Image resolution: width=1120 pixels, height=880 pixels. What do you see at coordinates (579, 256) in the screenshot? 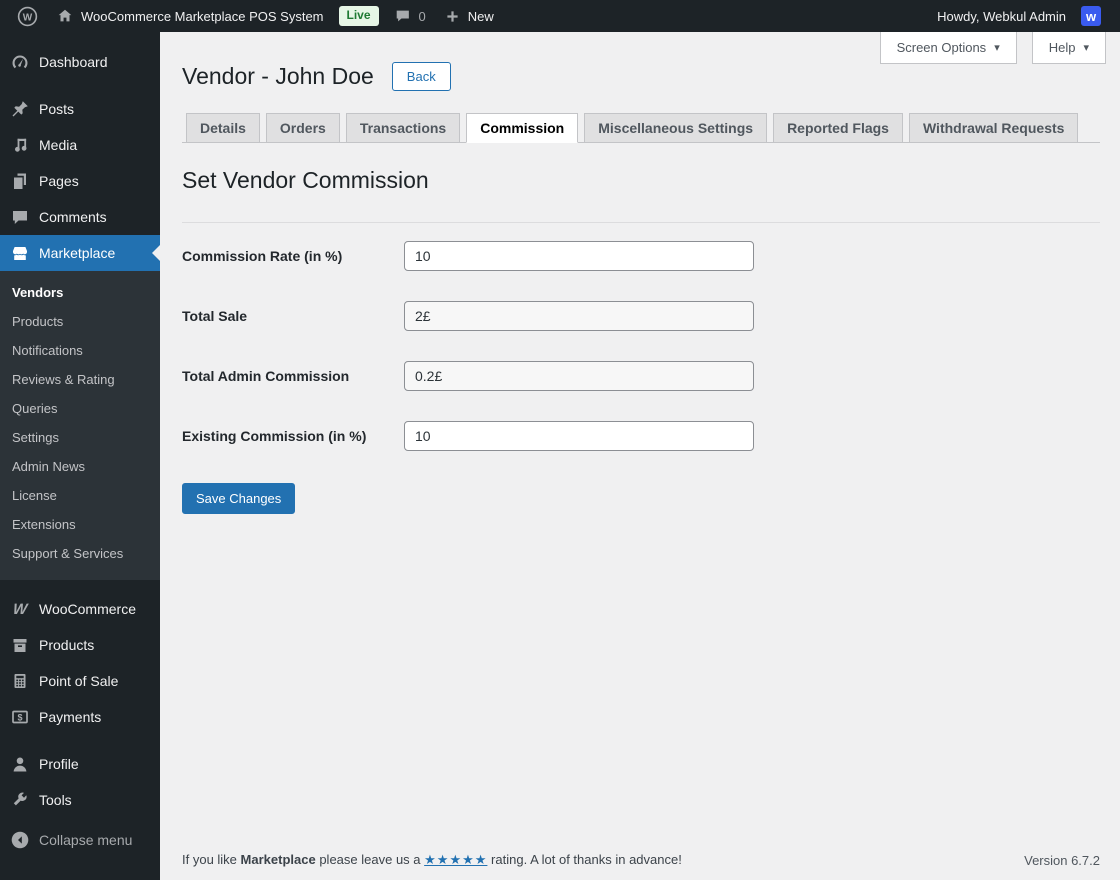
I see `commission-rate-input` at bounding box center [579, 256].